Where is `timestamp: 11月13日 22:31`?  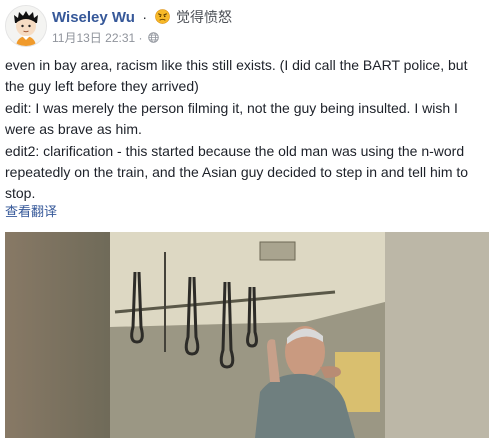 timestamp: 11月13日 22:31 is located at coordinates (93, 38).